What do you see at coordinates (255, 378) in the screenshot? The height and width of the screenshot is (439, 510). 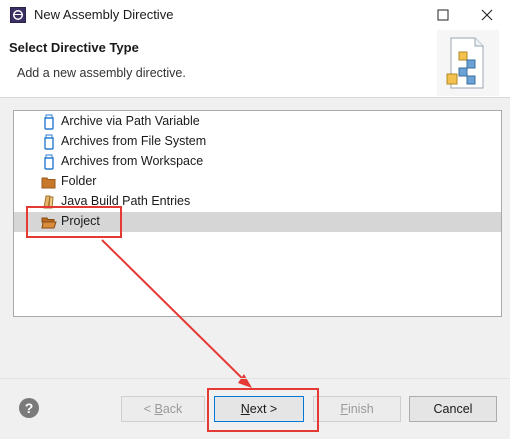 I see `button-bar-separator` at bounding box center [255, 378].